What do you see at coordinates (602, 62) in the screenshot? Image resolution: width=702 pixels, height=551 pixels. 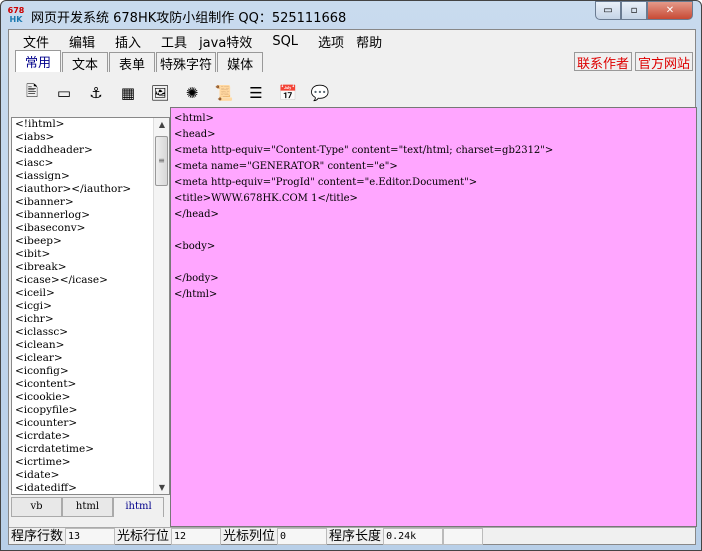 I see `contact-author-button: 联系作者` at bounding box center [602, 62].